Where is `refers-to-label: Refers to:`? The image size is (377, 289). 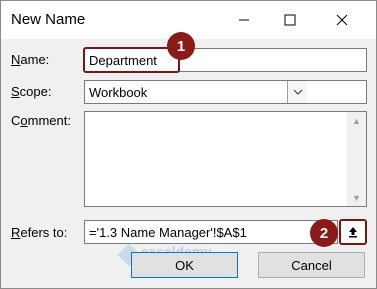
refers-to-label: Refers to: is located at coordinates (39, 232).